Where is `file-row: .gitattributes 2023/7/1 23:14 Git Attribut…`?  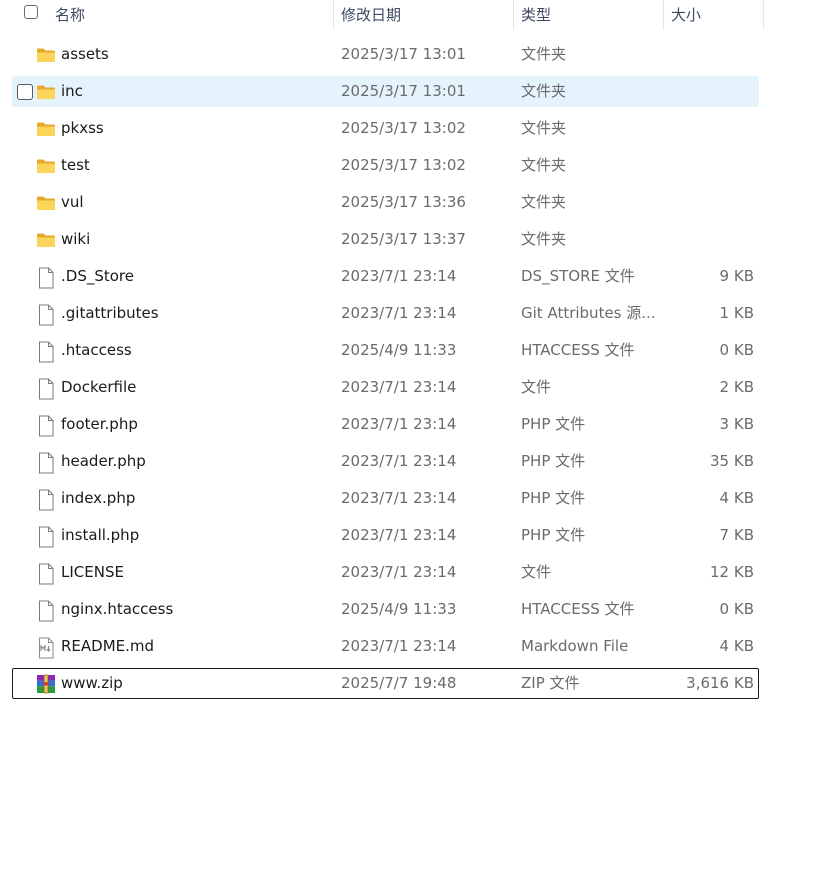 file-row: .gitattributes 2023/7/1 23:14 Git Attribut… is located at coordinates (411, 313).